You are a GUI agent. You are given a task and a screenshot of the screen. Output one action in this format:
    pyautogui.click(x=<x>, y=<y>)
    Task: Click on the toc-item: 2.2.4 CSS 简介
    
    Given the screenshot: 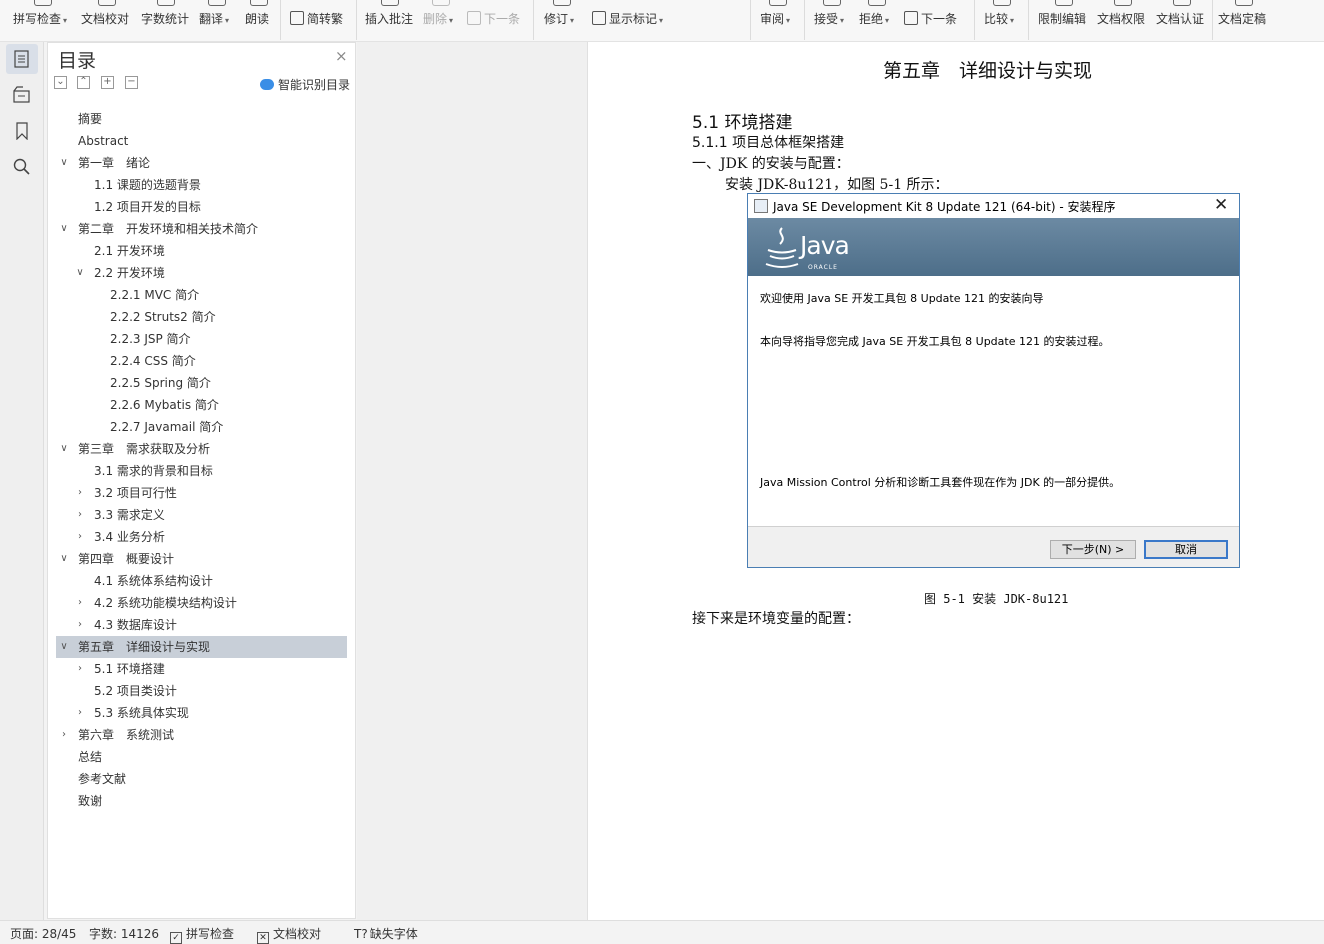 What is the action you would take?
    pyautogui.click(x=201, y=361)
    